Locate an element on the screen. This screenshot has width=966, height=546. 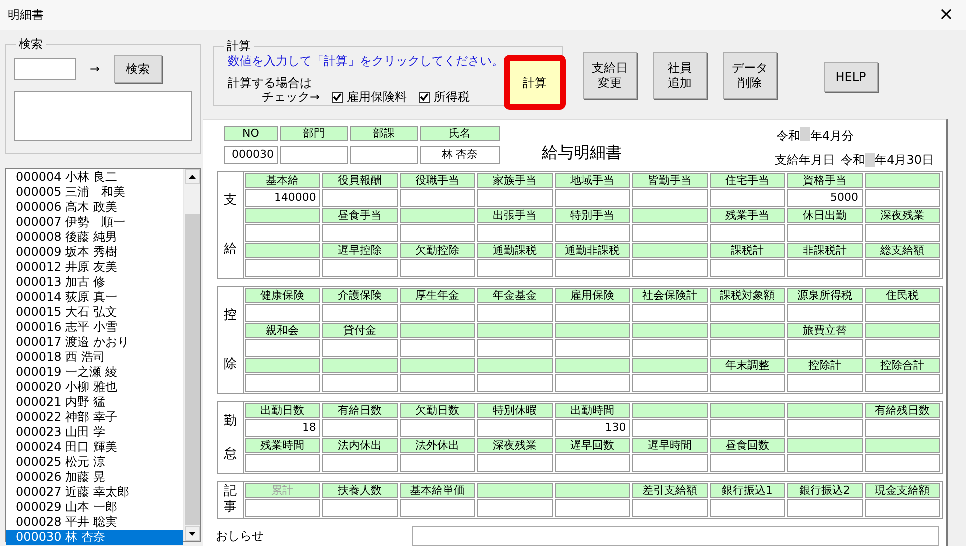
employee-list-item: 000006 高木 政美 is located at coordinates (94, 207).